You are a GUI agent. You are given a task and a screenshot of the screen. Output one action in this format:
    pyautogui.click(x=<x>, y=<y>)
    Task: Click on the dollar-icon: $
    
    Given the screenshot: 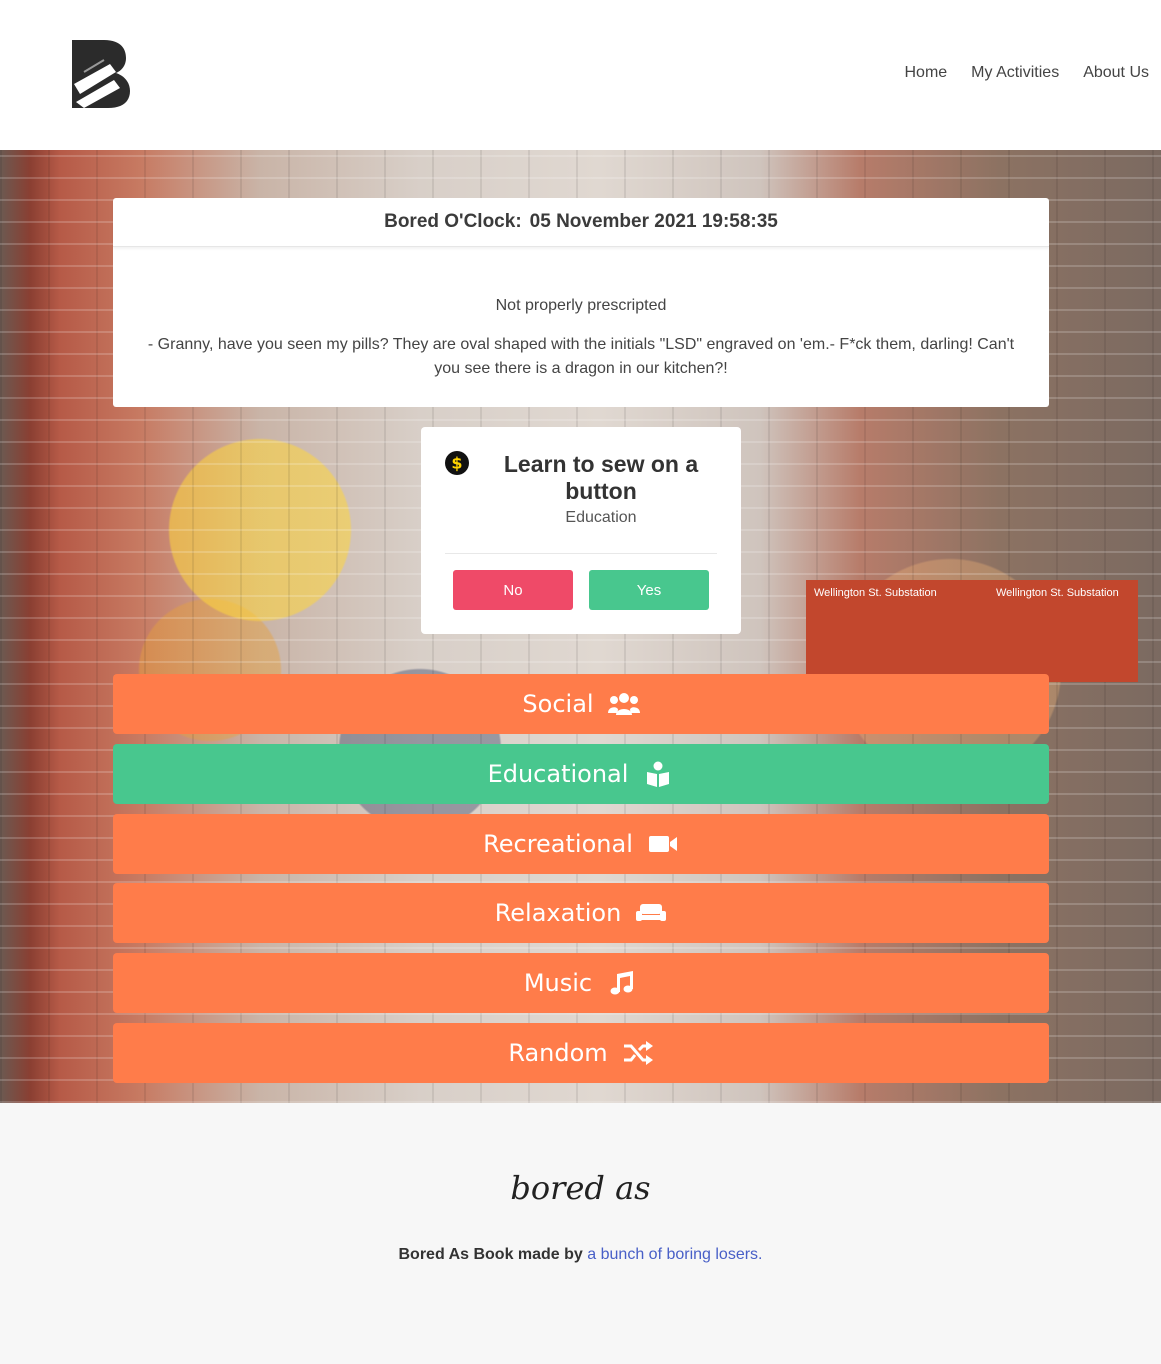 What is the action you would take?
    pyautogui.click(x=457, y=463)
    